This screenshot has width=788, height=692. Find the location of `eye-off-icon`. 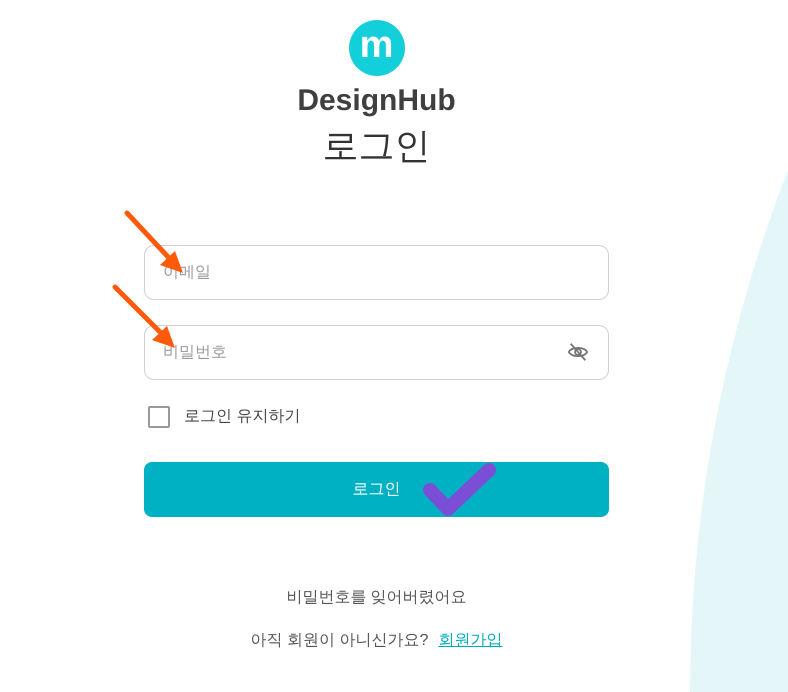

eye-off-icon is located at coordinates (578, 352).